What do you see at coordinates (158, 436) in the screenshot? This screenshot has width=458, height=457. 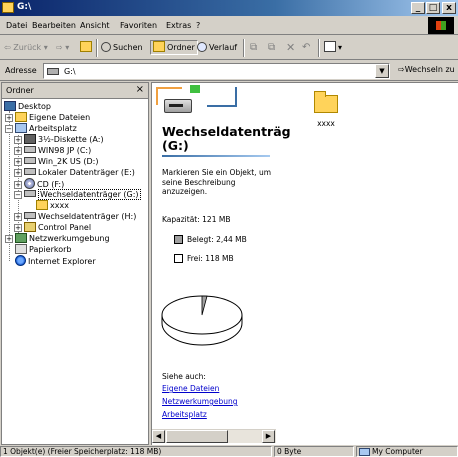 I see `scroll-left-button: ◀` at bounding box center [158, 436].